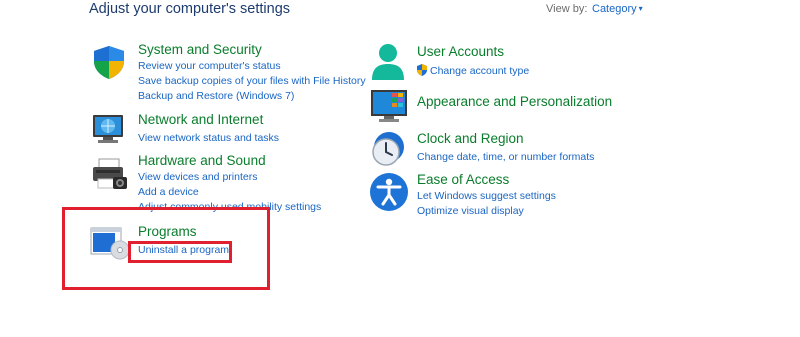  I want to click on category-hardware-and-sound: Hardware and Sound, so click(202, 160).